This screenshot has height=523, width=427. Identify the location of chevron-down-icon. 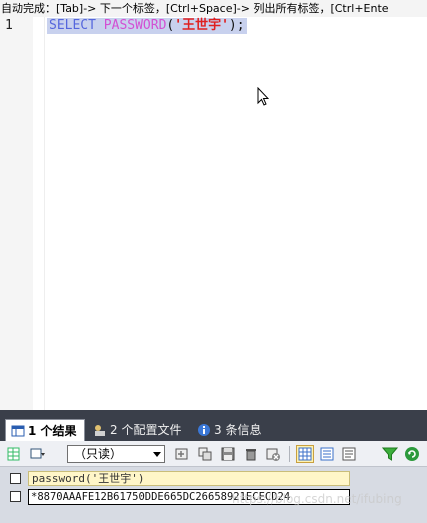
(157, 454).